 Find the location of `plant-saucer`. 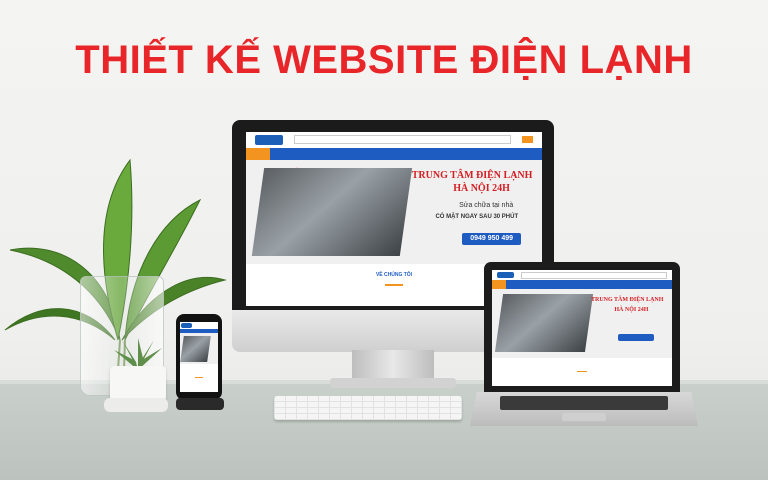

plant-saucer is located at coordinates (136, 405).